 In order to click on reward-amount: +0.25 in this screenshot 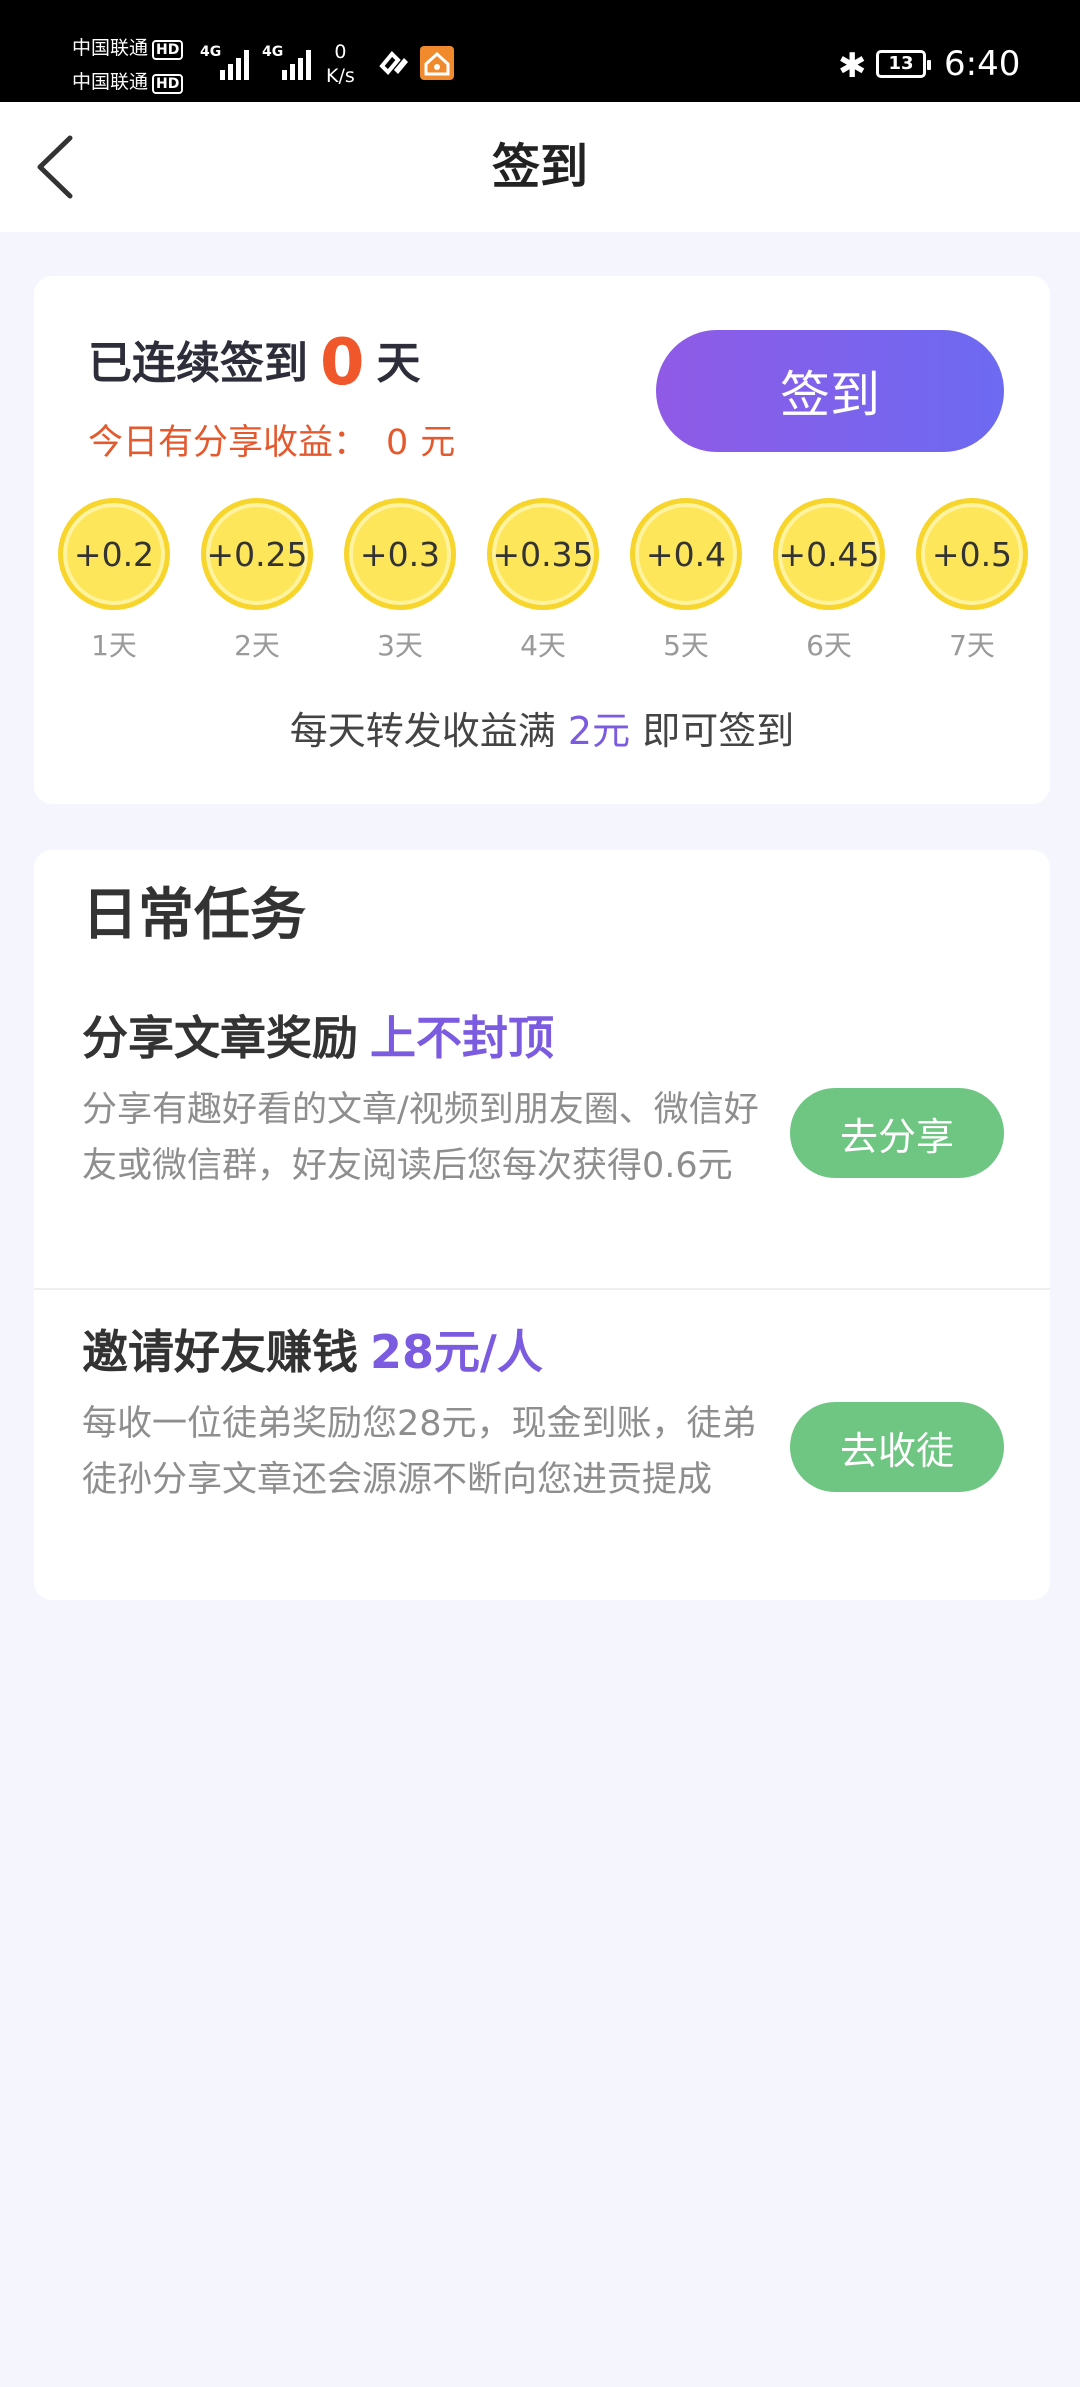, I will do `click(257, 554)`.